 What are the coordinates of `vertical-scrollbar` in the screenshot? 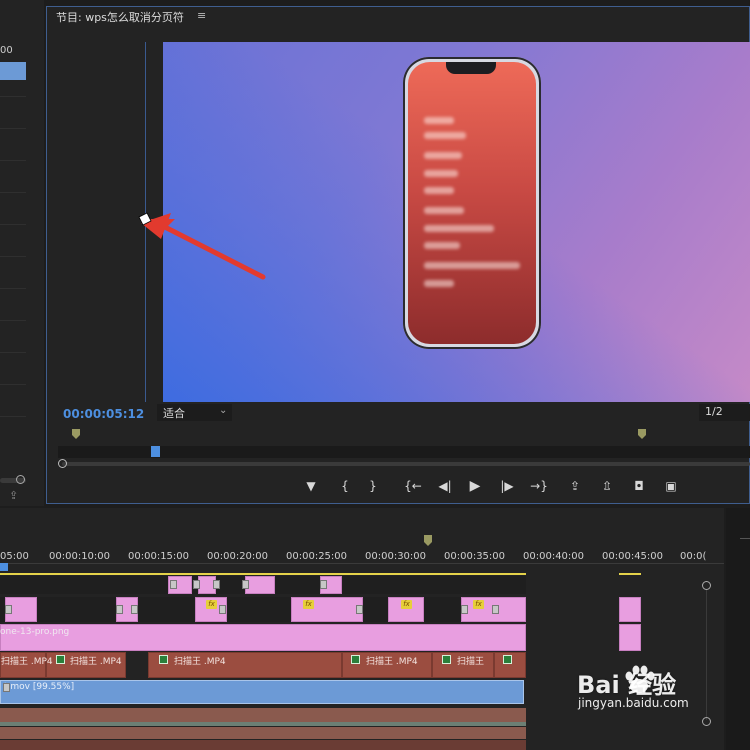 It's located at (706, 655).